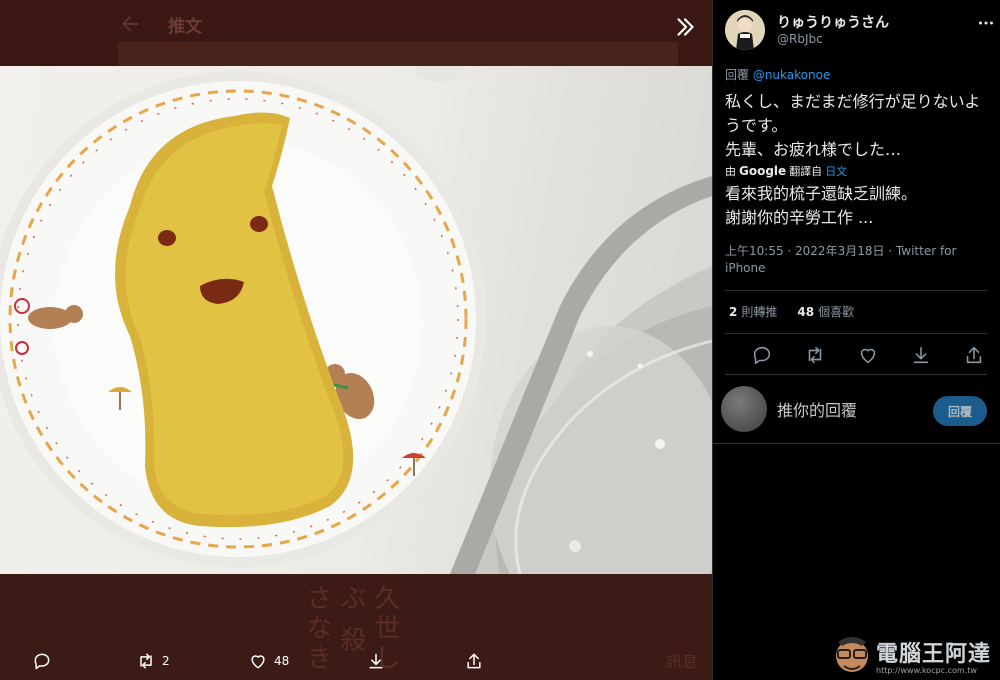 The image size is (1000, 680). I want to click on author-display-name: りゅうりゅうさん, so click(833, 22).